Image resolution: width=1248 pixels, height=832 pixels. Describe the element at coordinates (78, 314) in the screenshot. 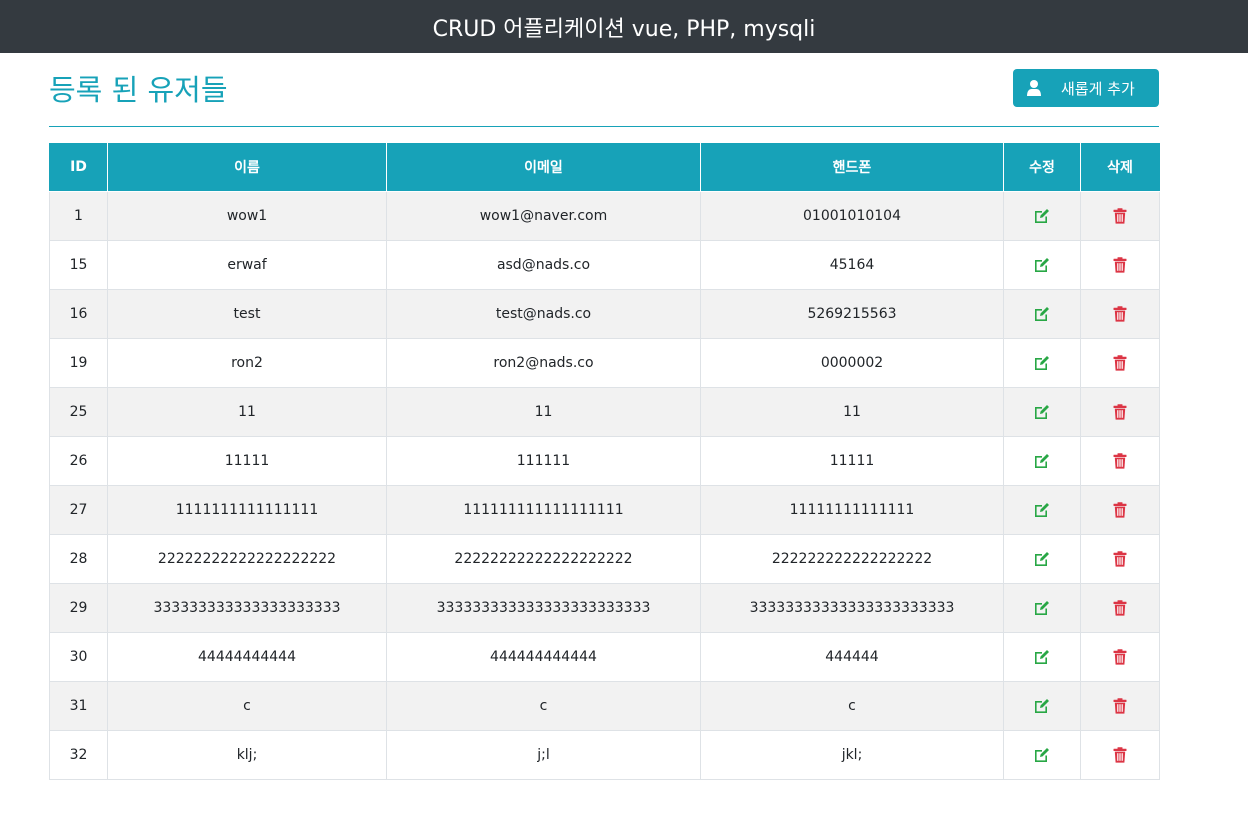

I see `cell-id: 16` at that location.